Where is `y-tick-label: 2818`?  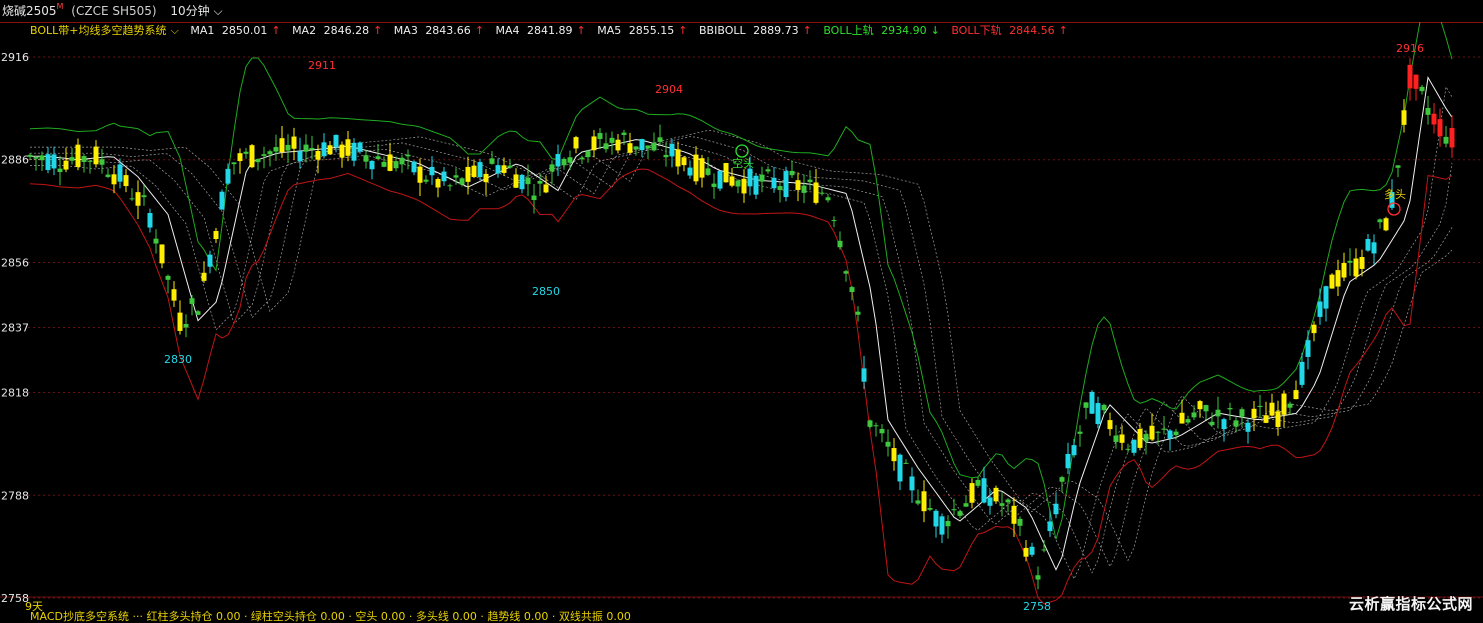
y-tick-label: 2818 is located at coordinates (15, 393).